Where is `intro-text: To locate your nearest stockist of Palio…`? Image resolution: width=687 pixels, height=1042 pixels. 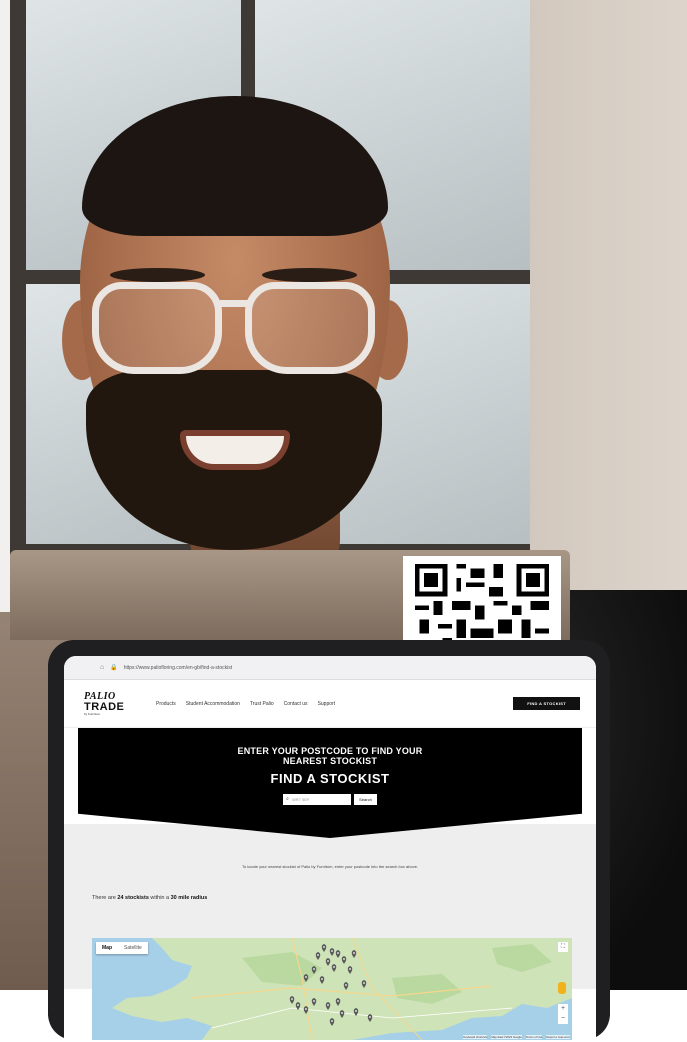
intro-text: To locate your nearest stockist of Palio… is located at coordinates (330, 866).